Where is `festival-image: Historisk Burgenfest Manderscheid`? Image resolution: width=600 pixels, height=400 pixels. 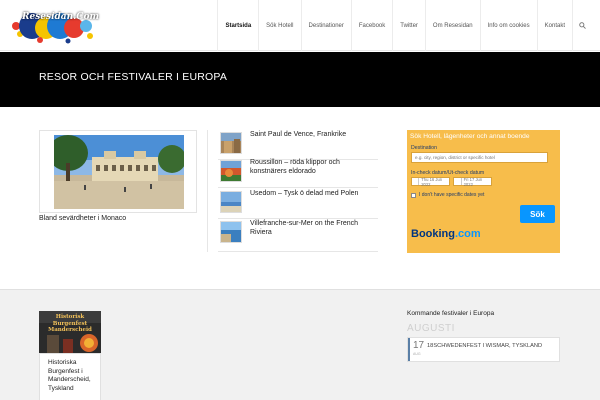
festival-image: Historisk Burgenfest Manderscheid is located at coordinates (70, 332).